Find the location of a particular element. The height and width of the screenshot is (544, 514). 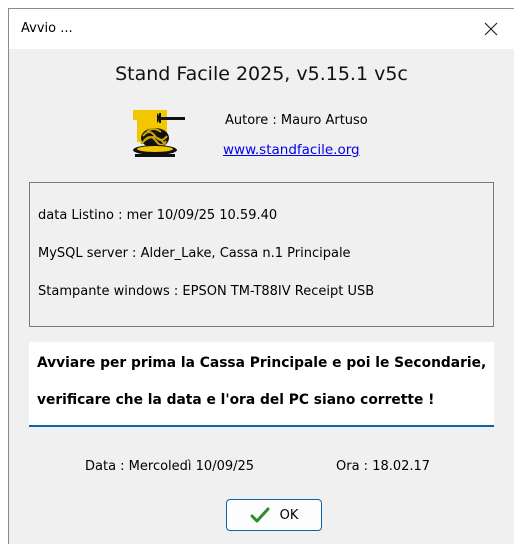

pasta-plate-icon is located at coordinates (159, 133).